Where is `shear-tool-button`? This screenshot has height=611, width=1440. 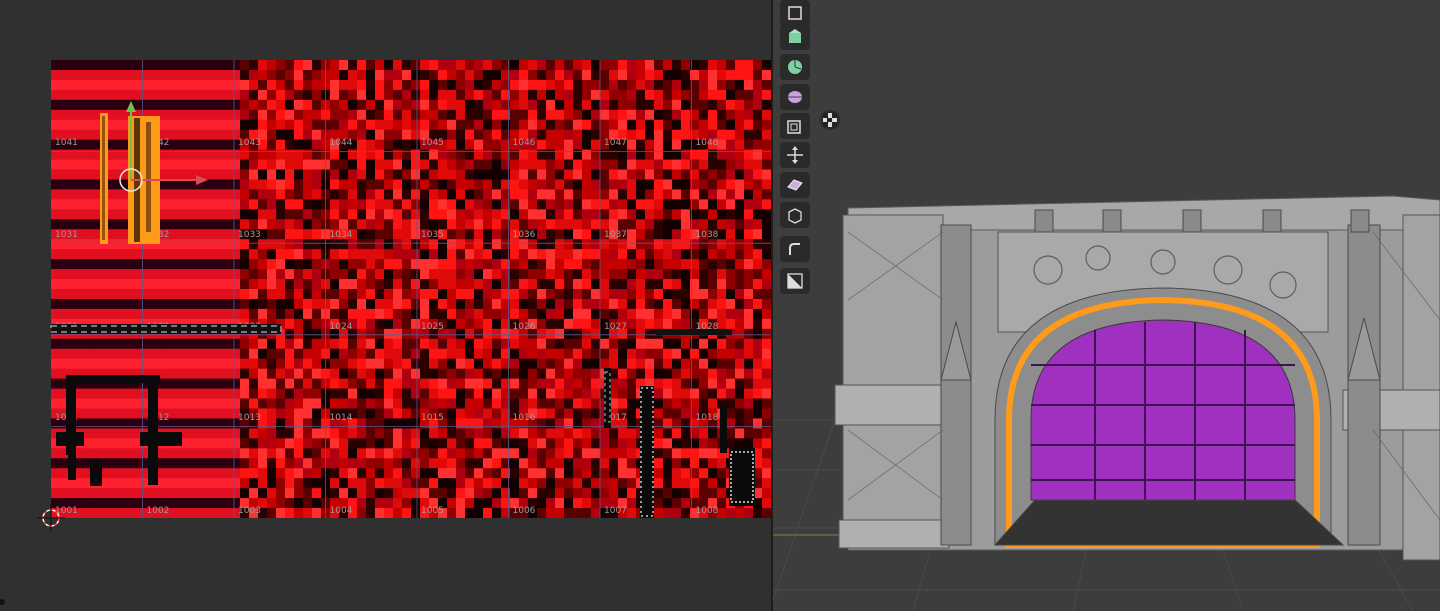 shear-tool-button is located at coordinates (795, 185).